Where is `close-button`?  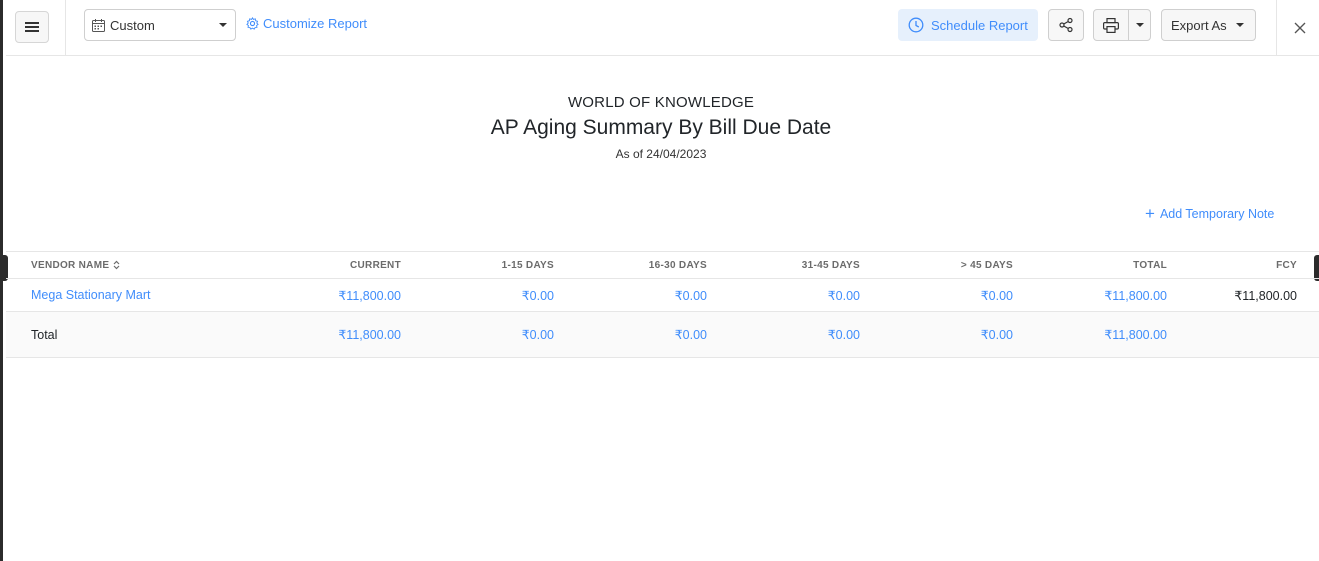
close-button is located at coordinates (1297, 27).